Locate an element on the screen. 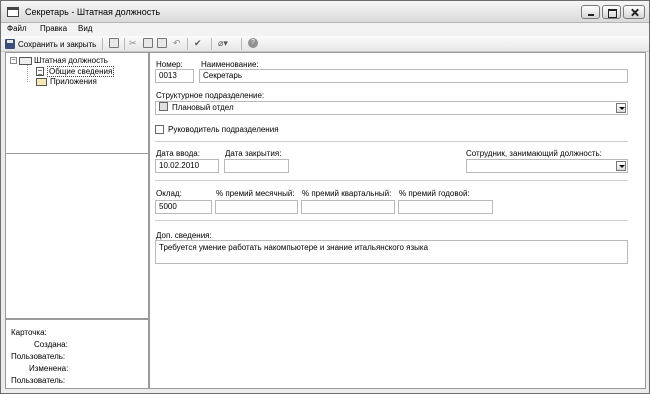 This screenshot has width=650, height=394. name-field: Секретарь is located at coordinates (413, 76).